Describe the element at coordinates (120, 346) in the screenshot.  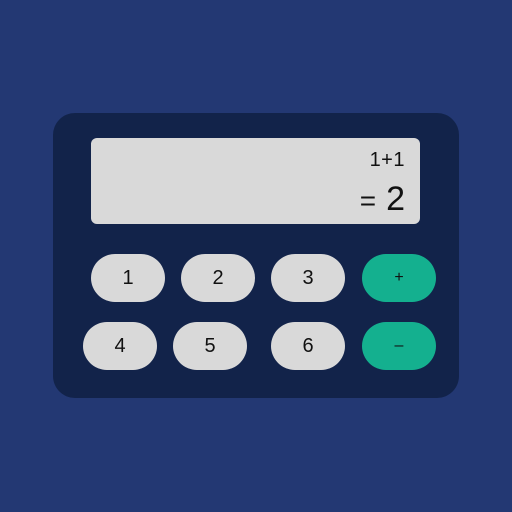
I see `digit-4-button: 4` at that location.